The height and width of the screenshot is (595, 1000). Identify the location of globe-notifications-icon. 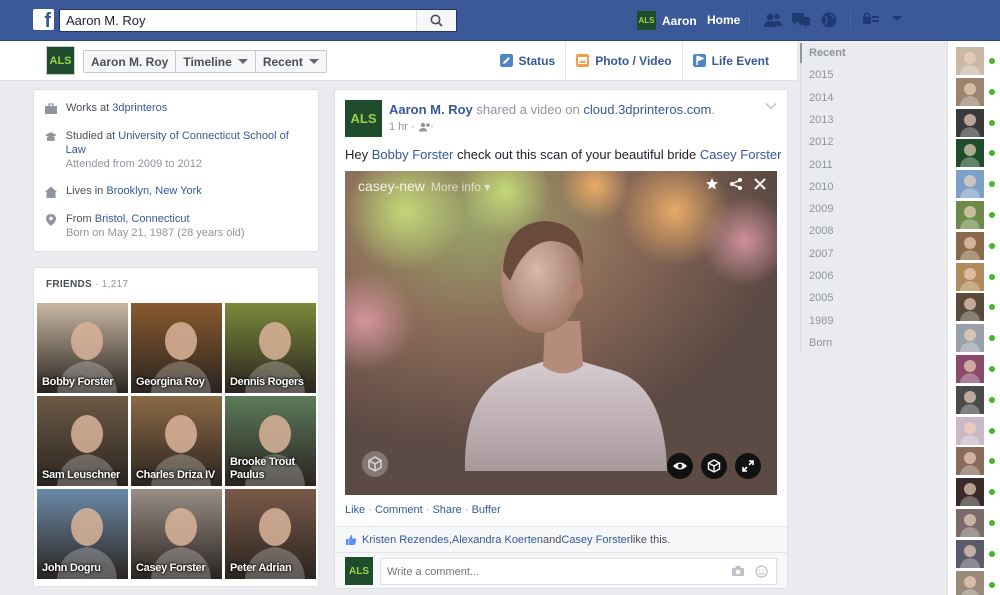
(829, 20).